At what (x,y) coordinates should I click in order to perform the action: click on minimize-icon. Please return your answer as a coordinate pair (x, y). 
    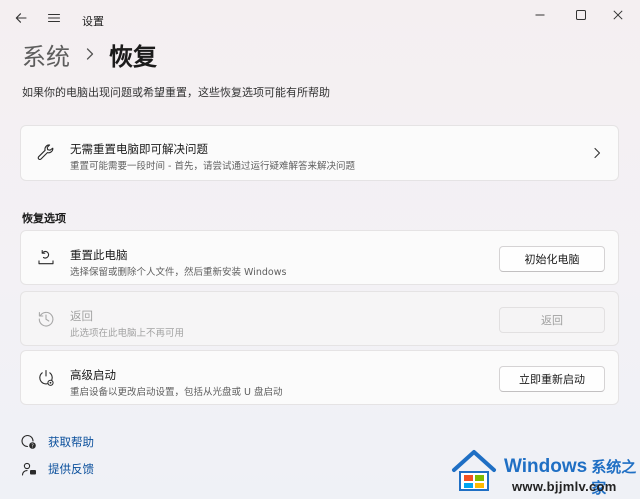
    Looking at the image, I should click on (540, 15).